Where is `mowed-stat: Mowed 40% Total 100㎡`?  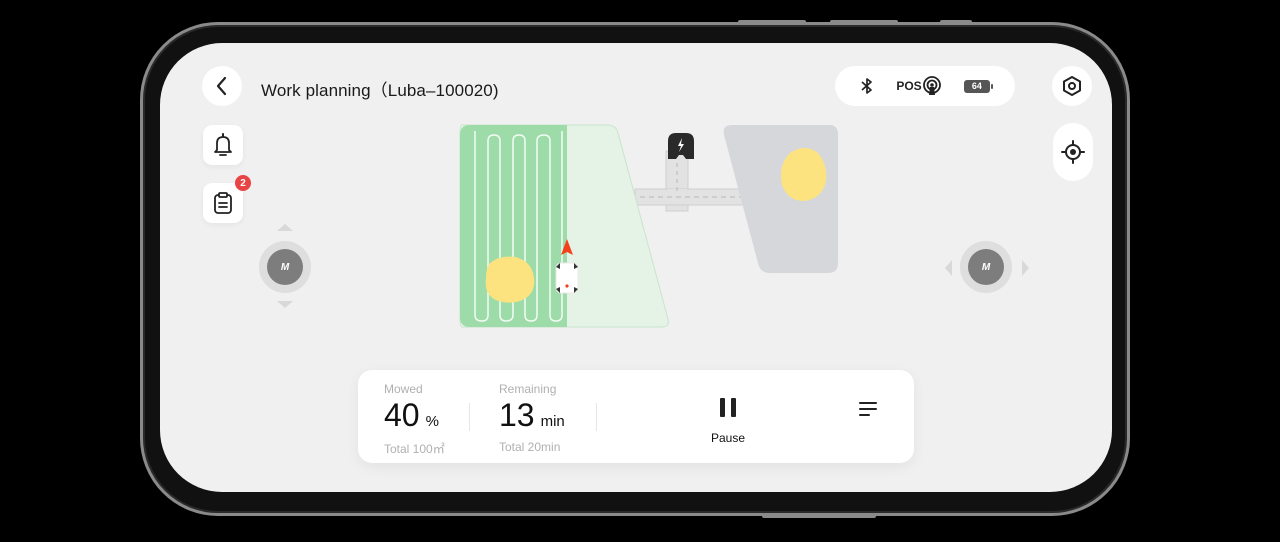
mowed-stat: Mowed 40% Total 100㎡ is located at coordinates (414, 419).